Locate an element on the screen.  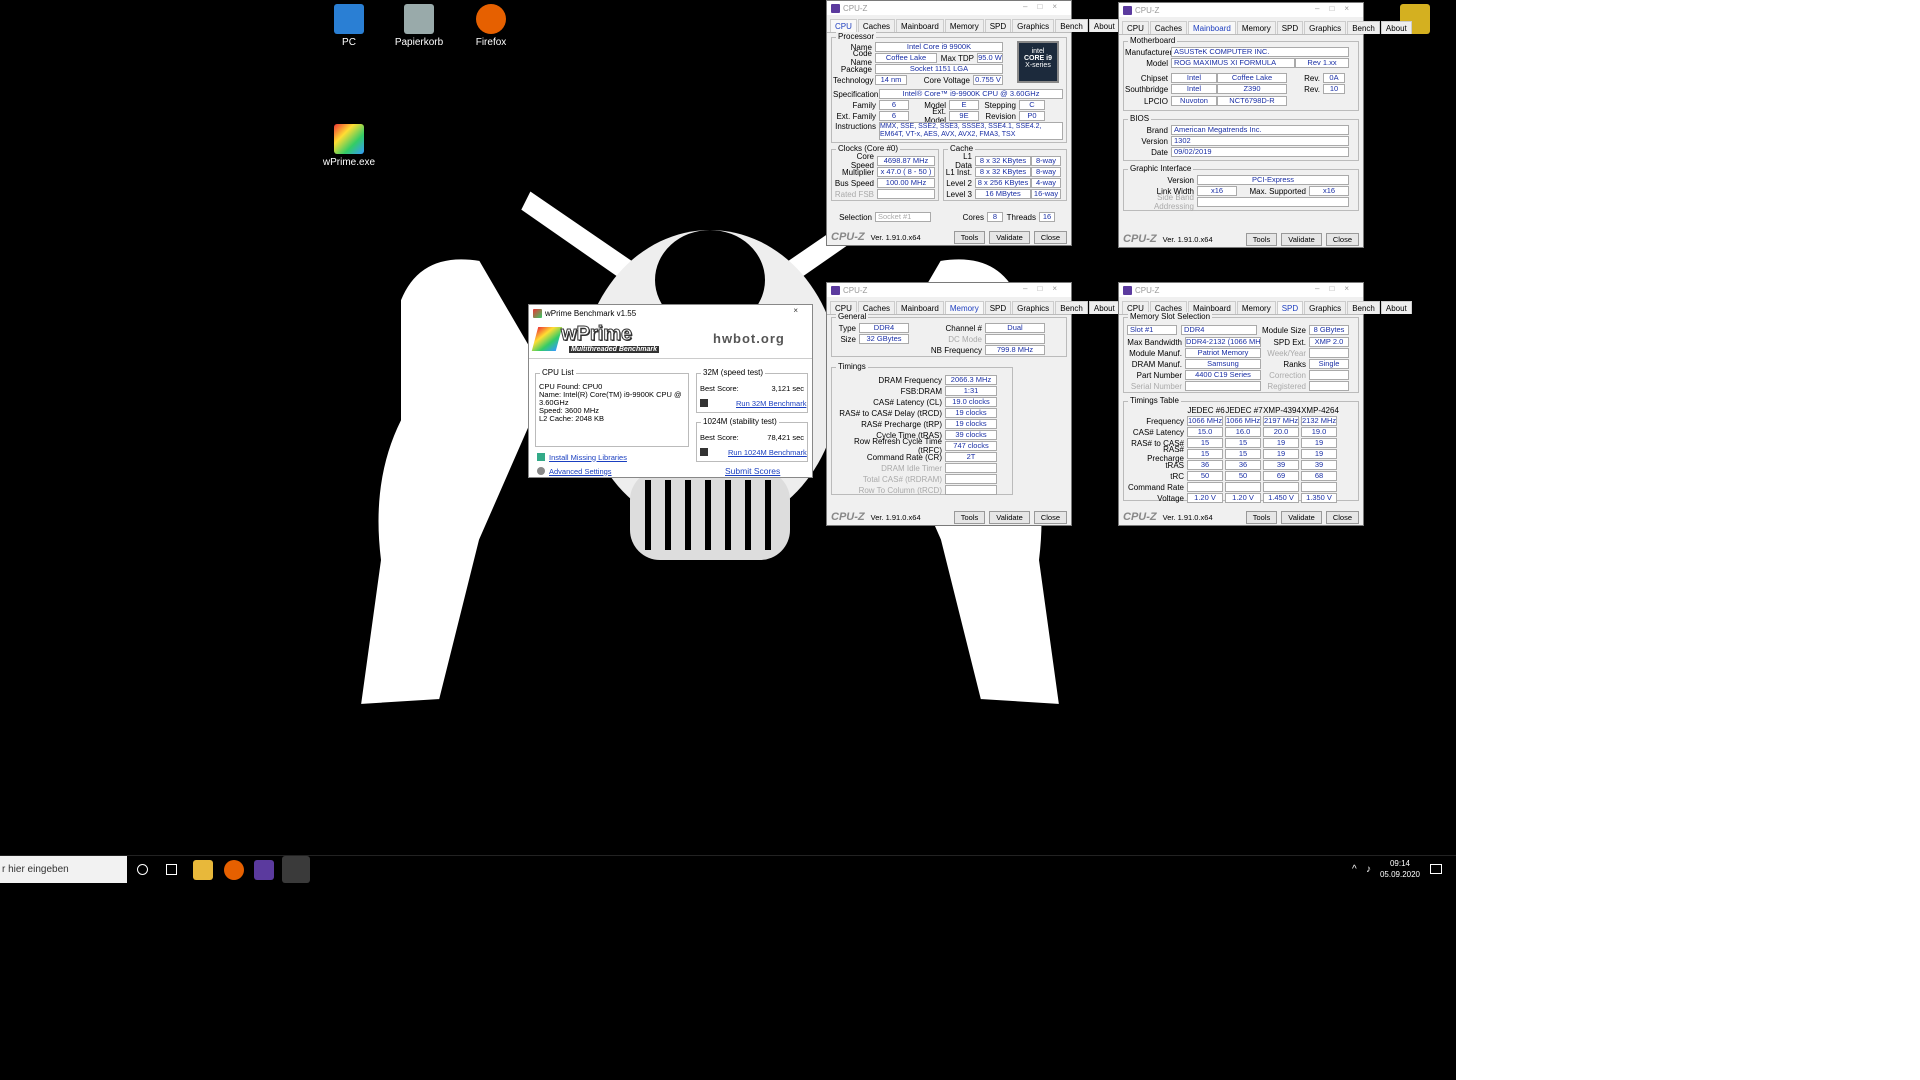
desktop-icon-label: Papierkorb is located at coordinates (419, 42).